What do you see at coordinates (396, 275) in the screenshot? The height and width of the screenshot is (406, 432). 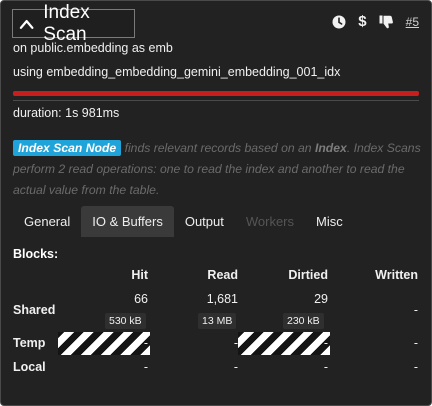 I see `col-header-written: Written` at bounding box center [396, 275].